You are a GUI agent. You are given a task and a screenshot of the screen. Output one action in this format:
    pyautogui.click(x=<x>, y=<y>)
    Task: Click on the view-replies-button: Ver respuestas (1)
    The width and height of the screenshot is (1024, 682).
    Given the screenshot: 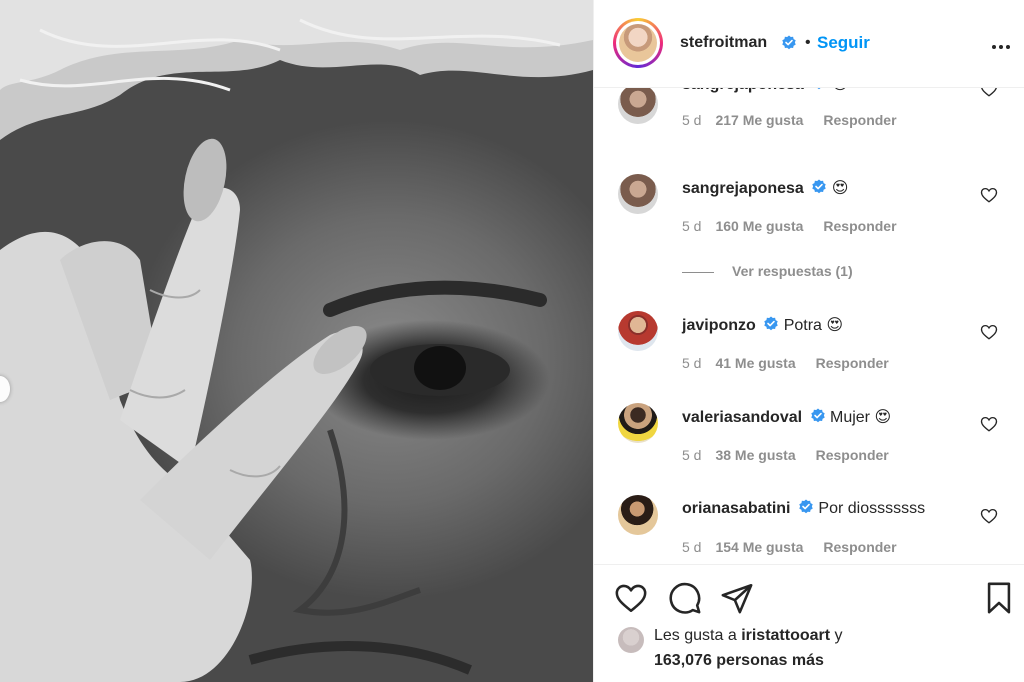 What is the action you would take?
    pyautogui.click(x=767, y=271)
    